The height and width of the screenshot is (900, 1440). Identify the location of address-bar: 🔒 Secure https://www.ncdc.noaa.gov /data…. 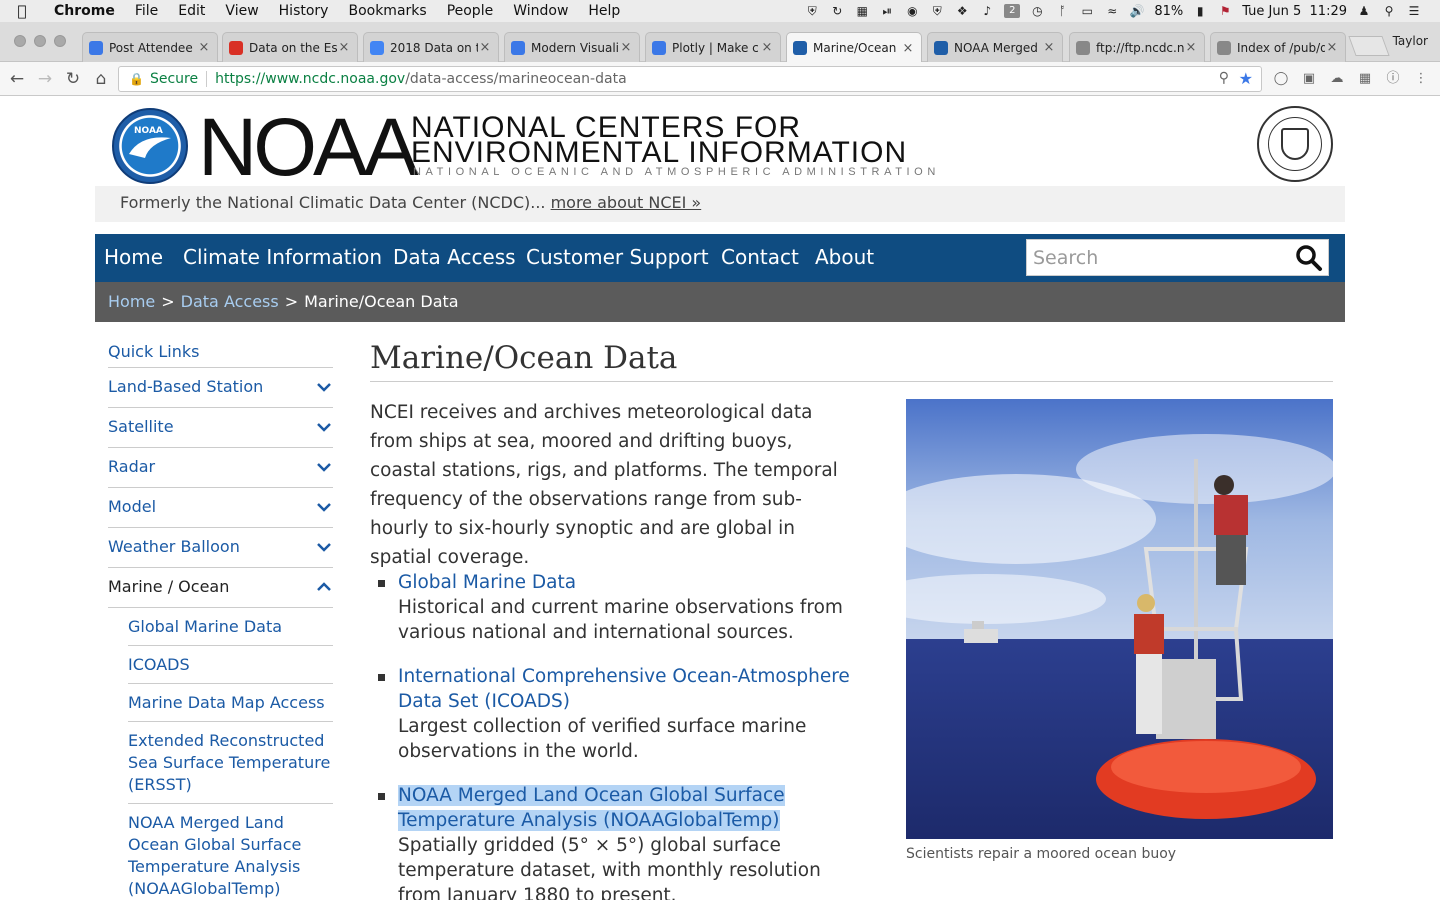
(690, 79).